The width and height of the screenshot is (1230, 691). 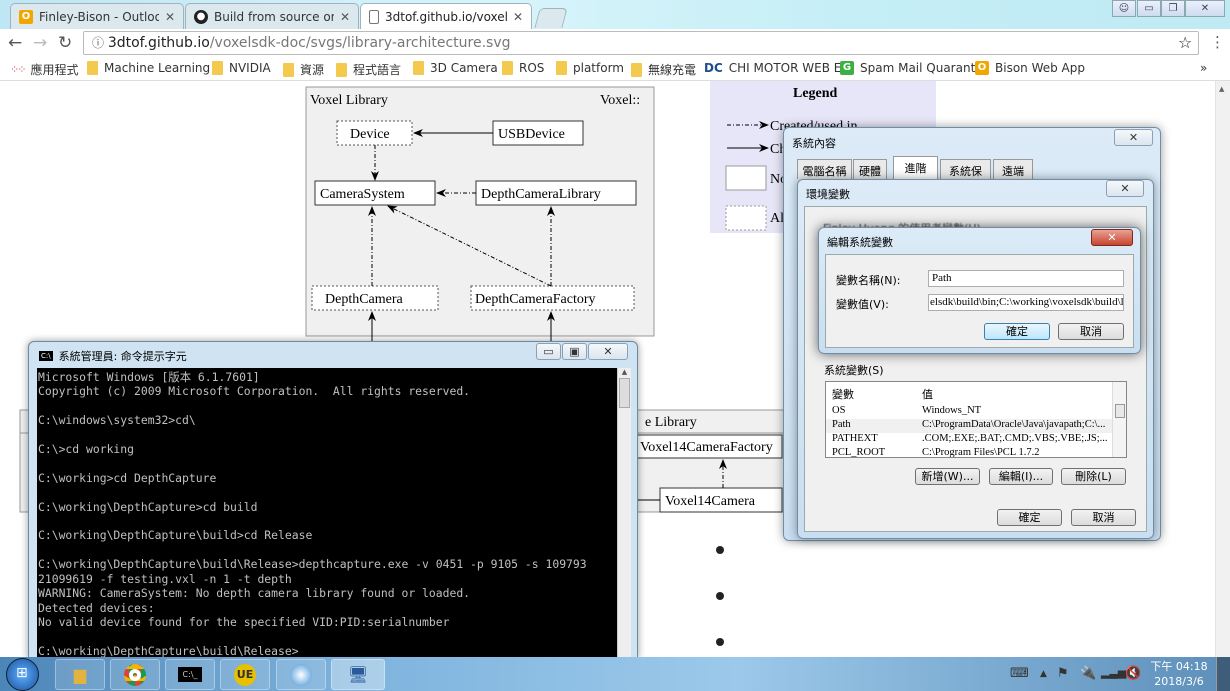 I want to click on svg-text: Device, so click(x=370, y=134).